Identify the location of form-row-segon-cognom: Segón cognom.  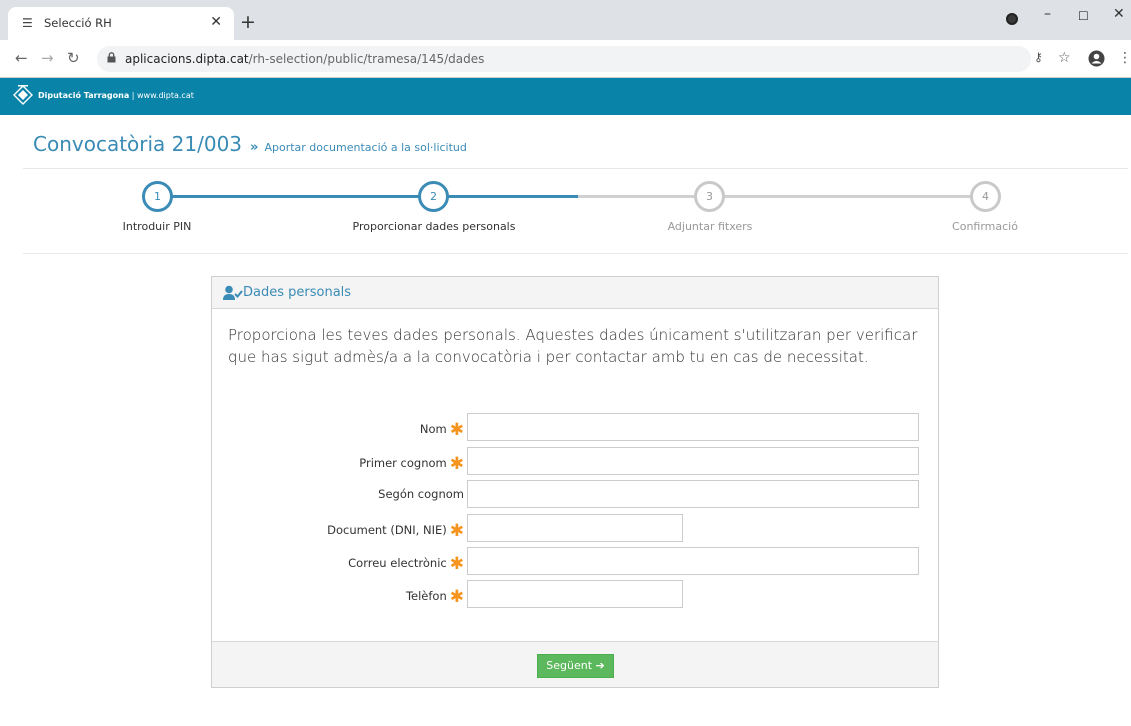
(575, 494).